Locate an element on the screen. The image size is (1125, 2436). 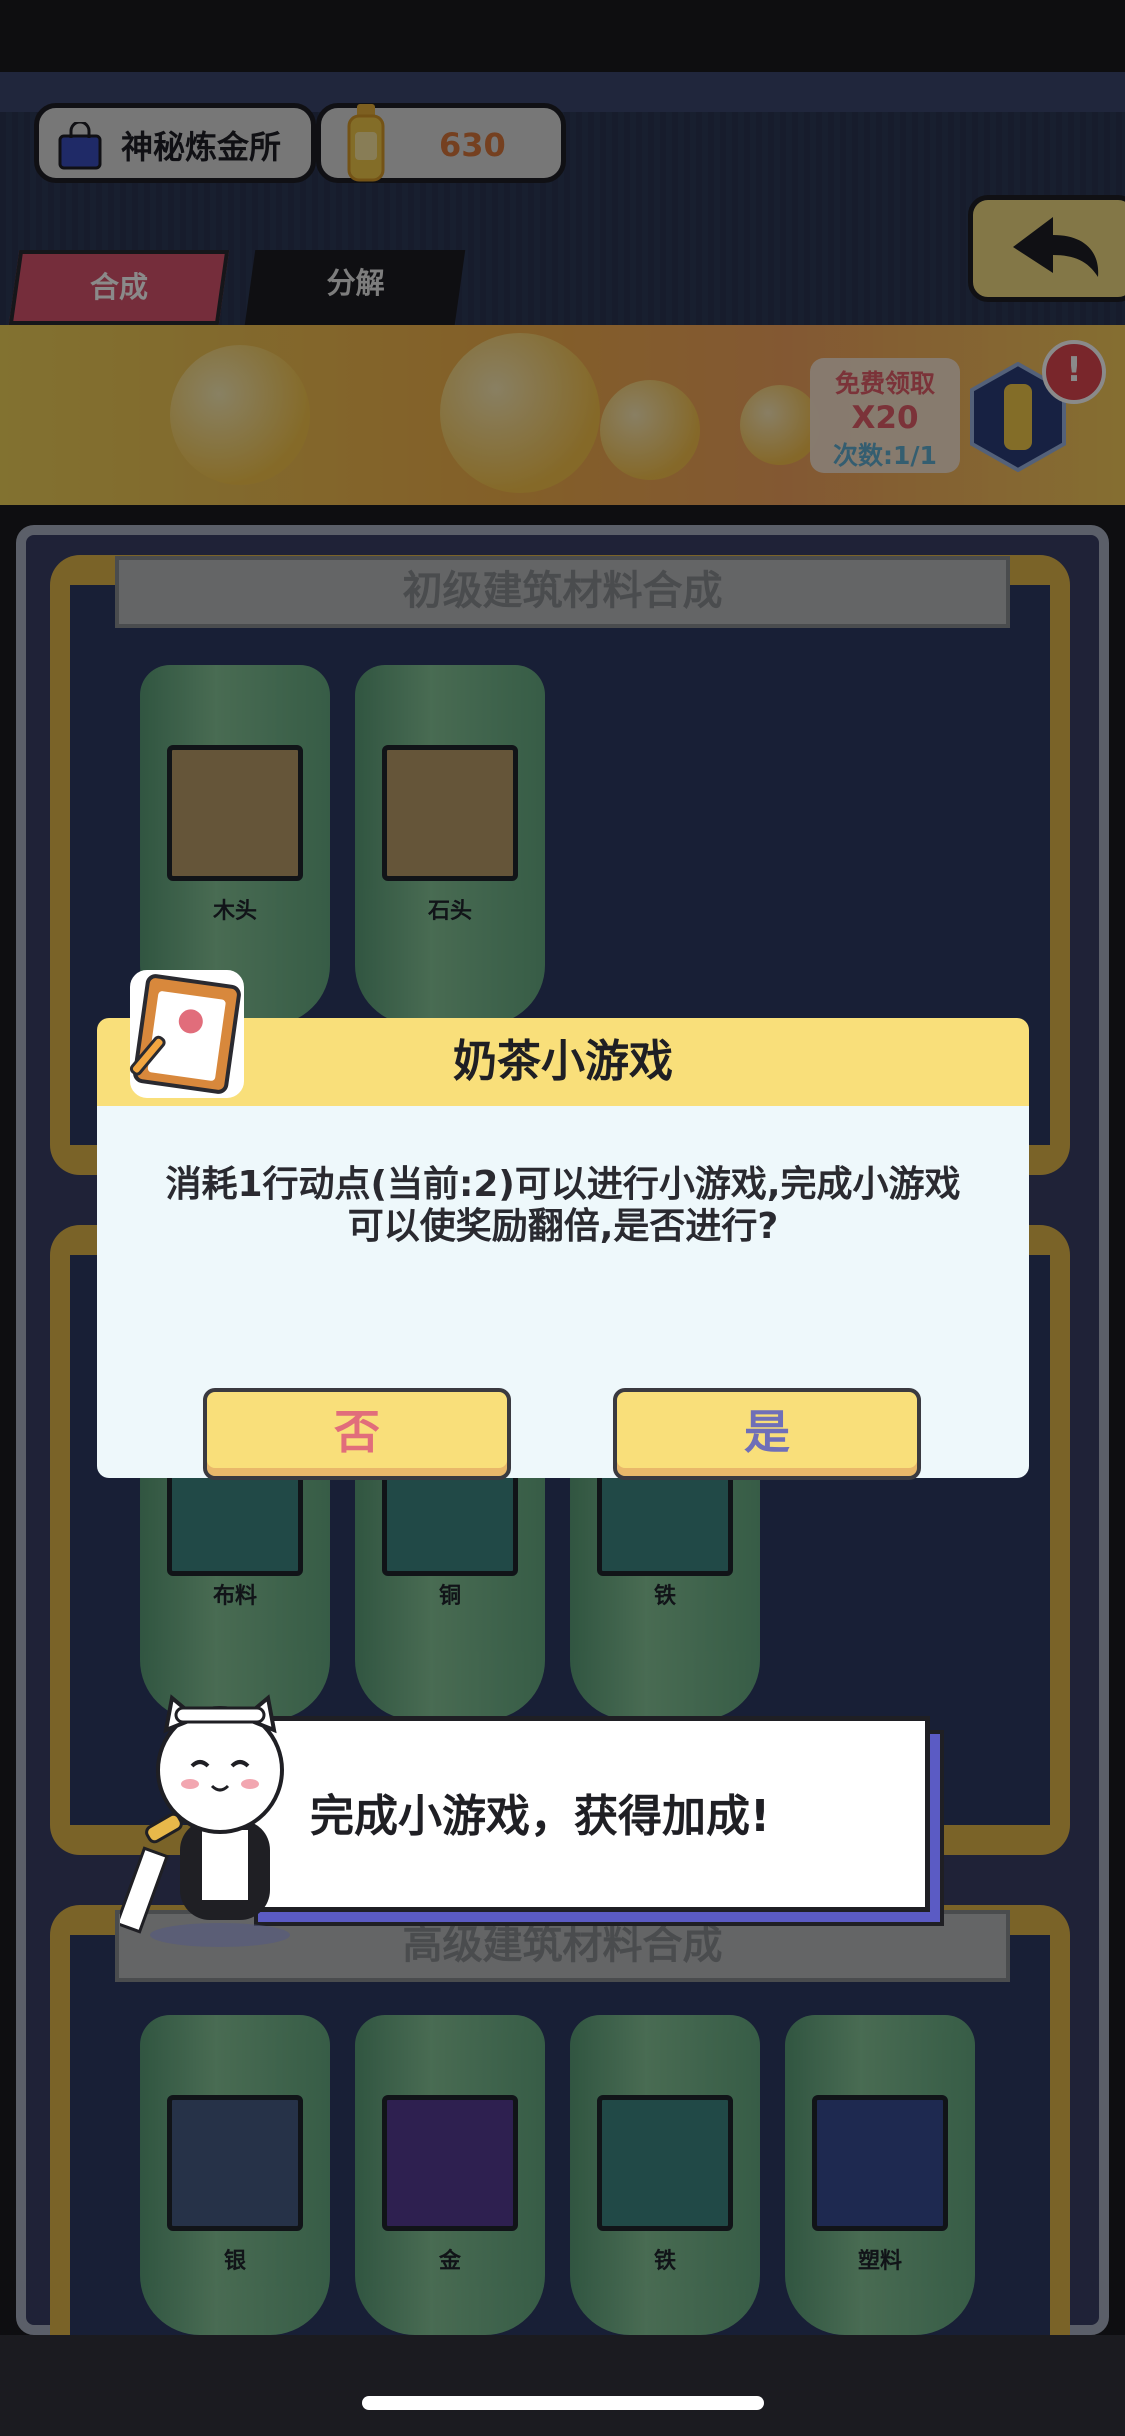
clipboard-icon is located at coordinates (186, 1034).